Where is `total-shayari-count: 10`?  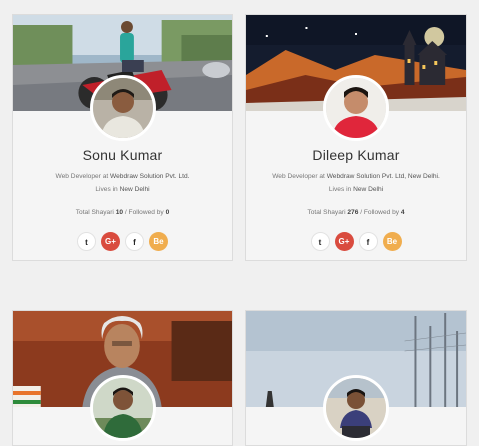 total-shayari-count: 10 is located at coordinates (119, 212).